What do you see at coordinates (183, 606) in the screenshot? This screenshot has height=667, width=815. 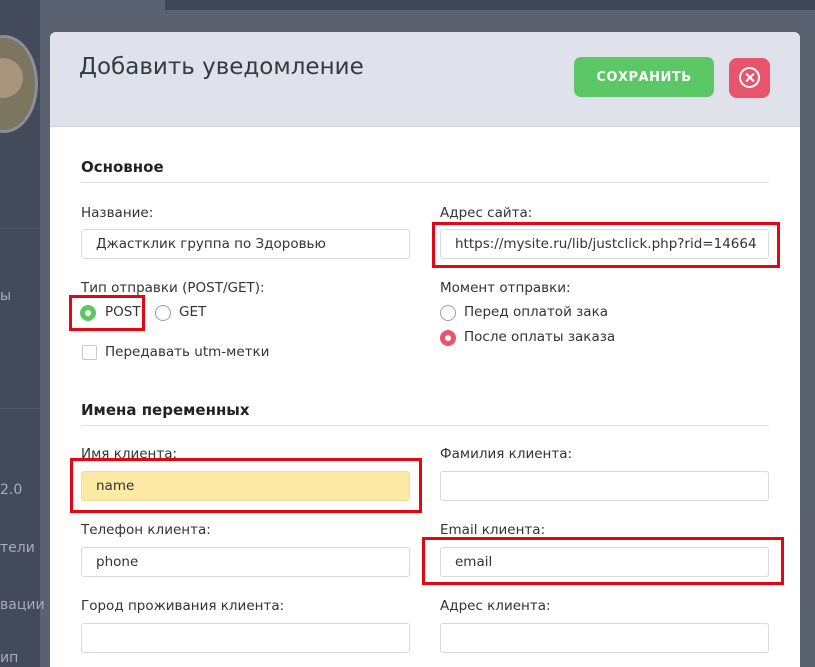 I see `client-city-label: Город проживания клиента:` at bounding box center [183, 606].